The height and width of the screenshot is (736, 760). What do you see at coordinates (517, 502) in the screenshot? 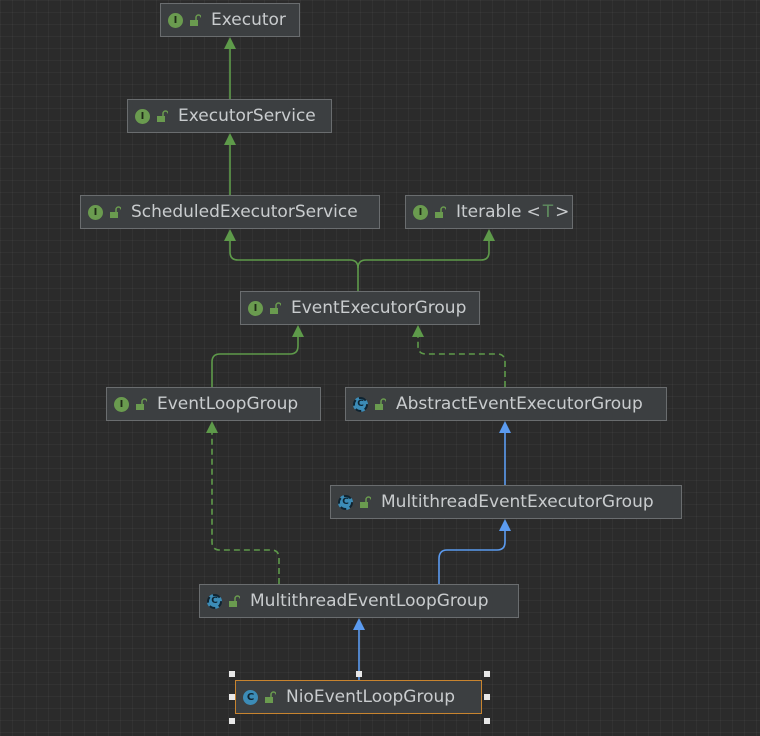
I see `node-label: MultithreadEventExecutorGroup` at bounding box center [517, 502].